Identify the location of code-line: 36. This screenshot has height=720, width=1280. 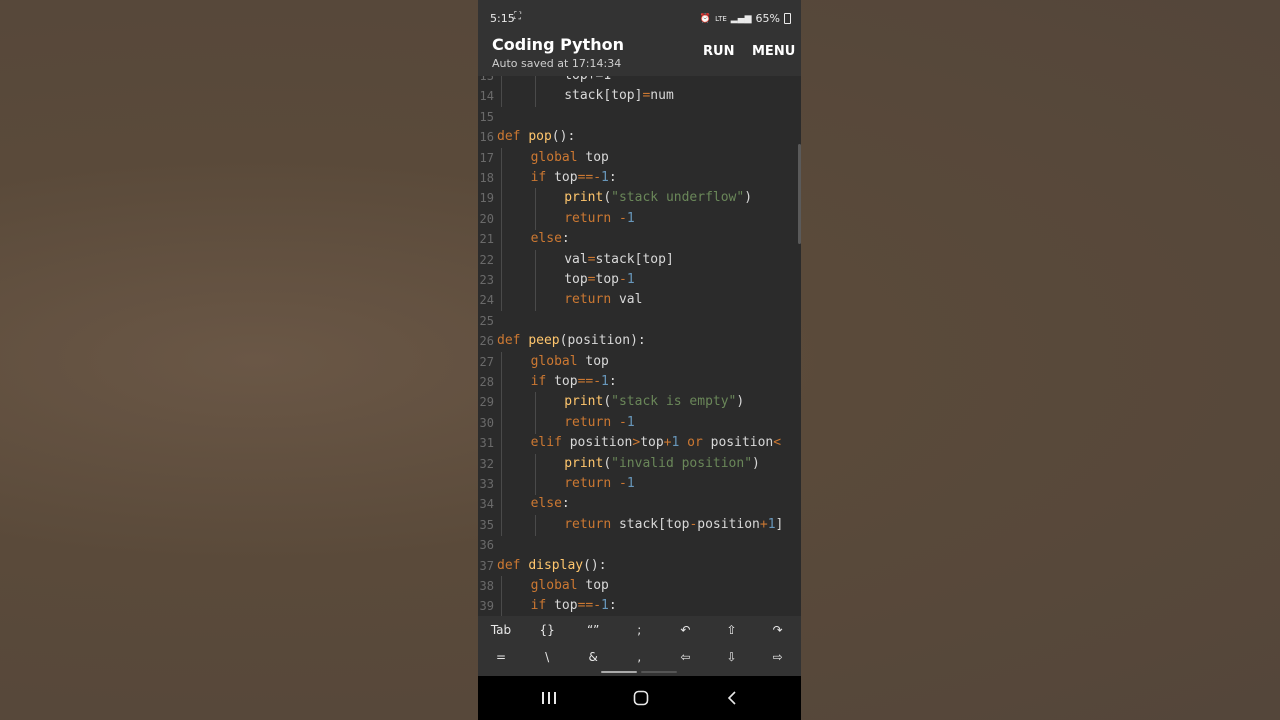
(639, 545).